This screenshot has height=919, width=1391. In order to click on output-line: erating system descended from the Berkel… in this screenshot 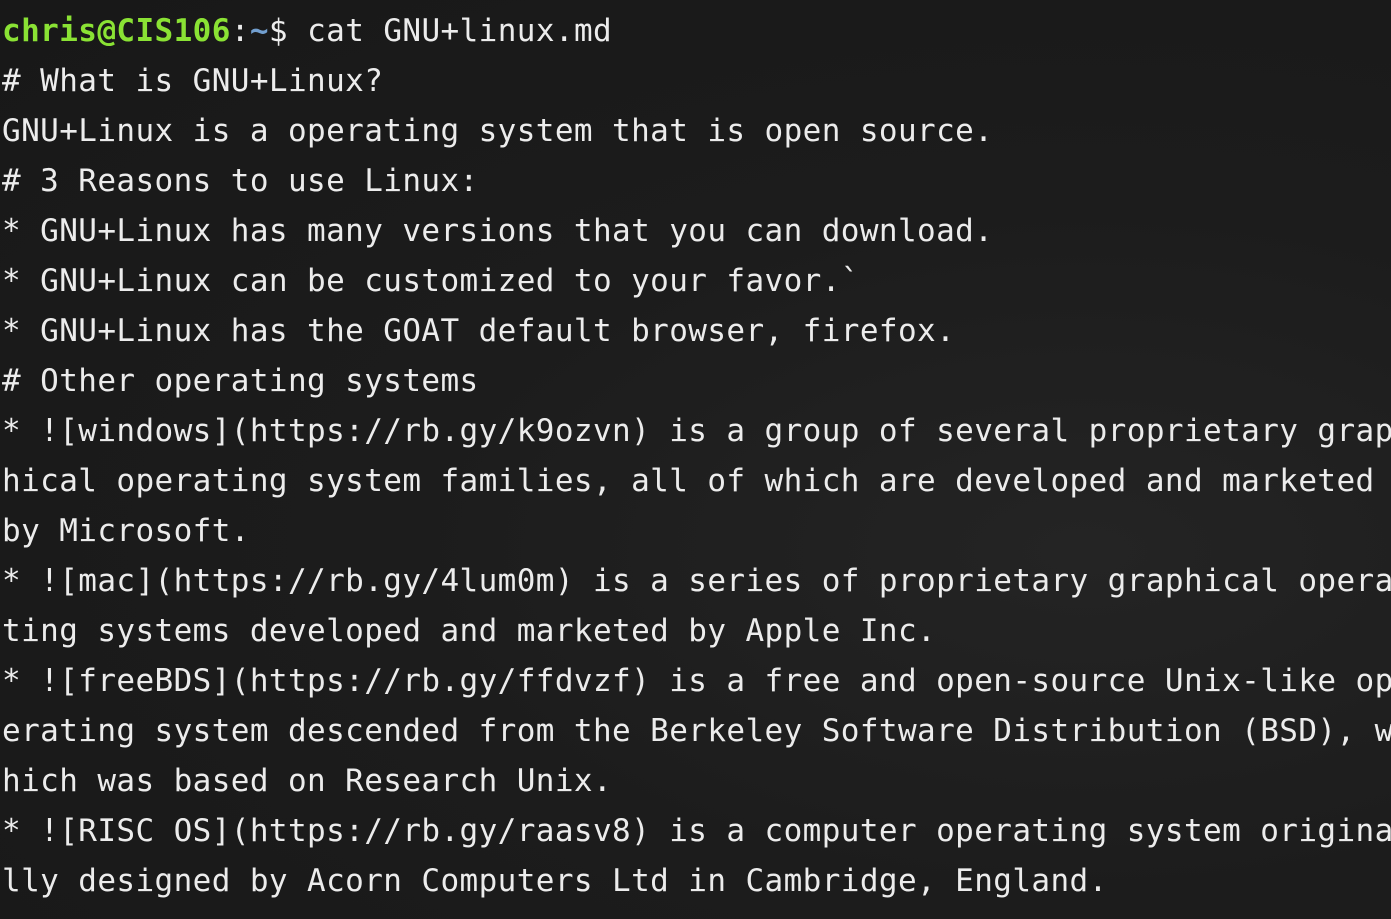, I will do `click(696, 731)`.